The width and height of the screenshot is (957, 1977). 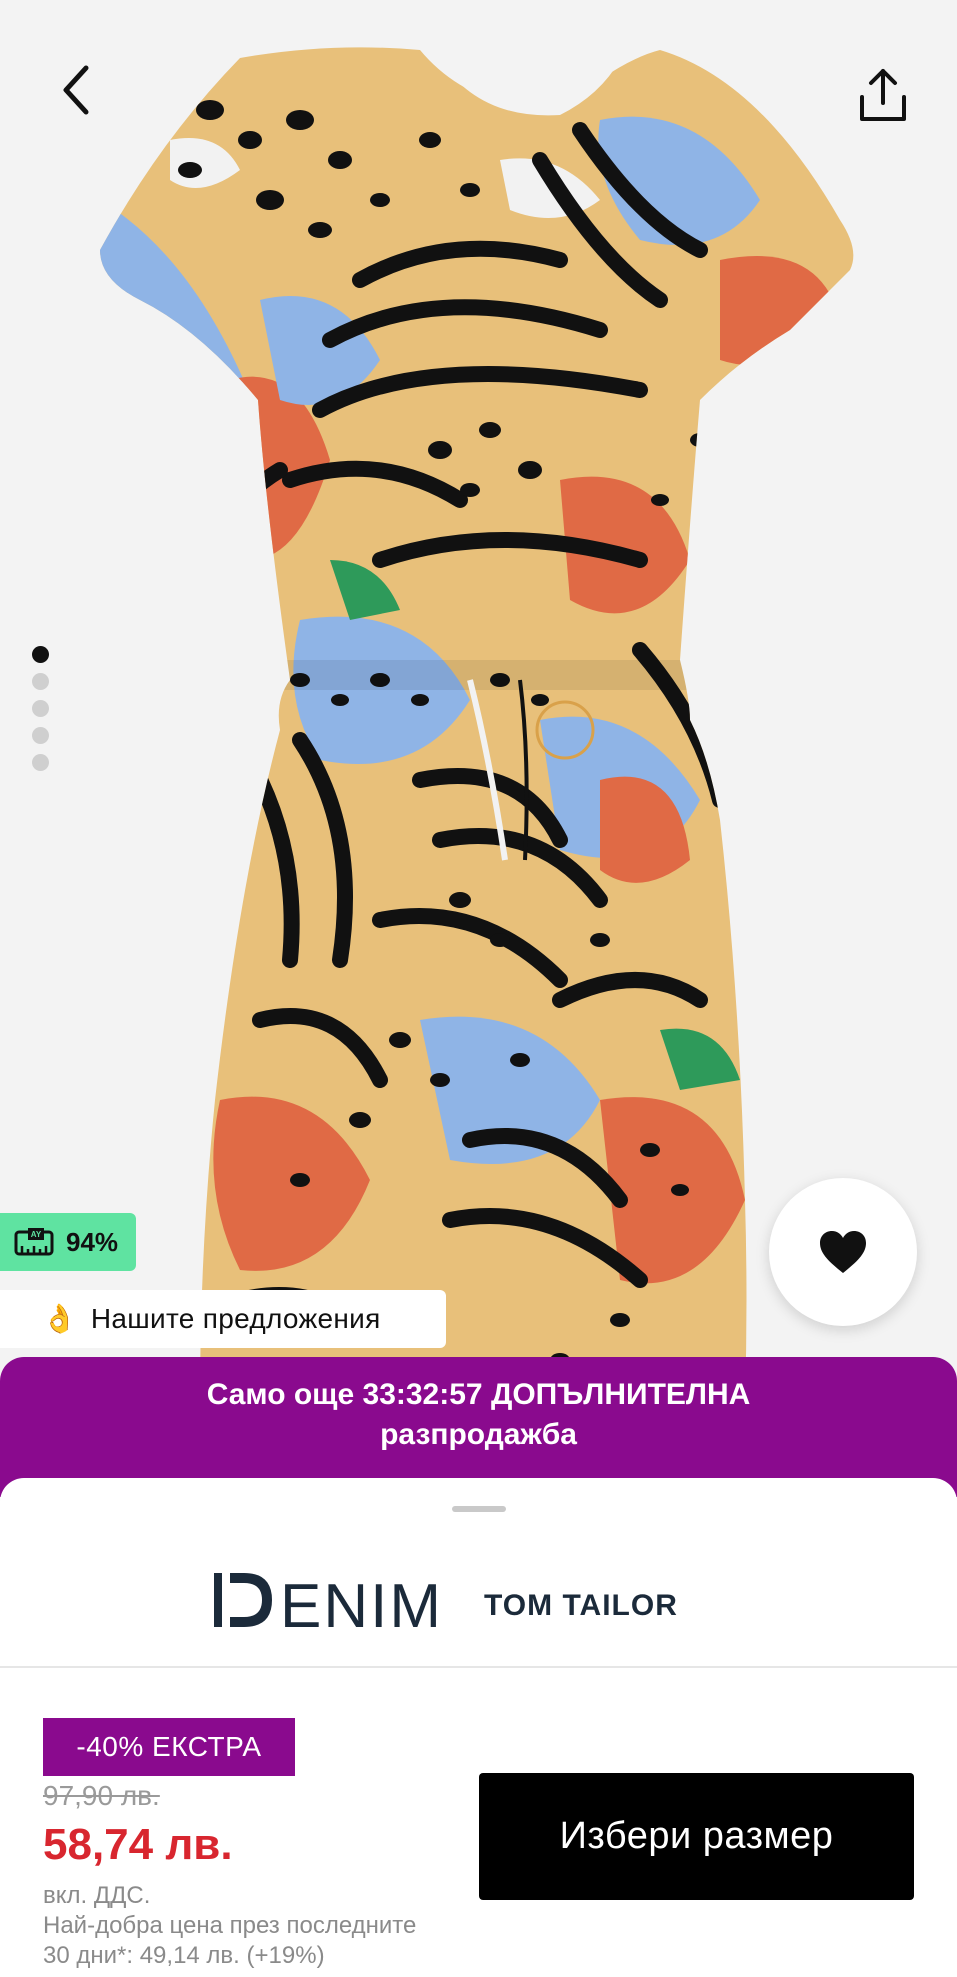 I want to click on fit-badge: AY 94%, so click(x=68, y=1242).